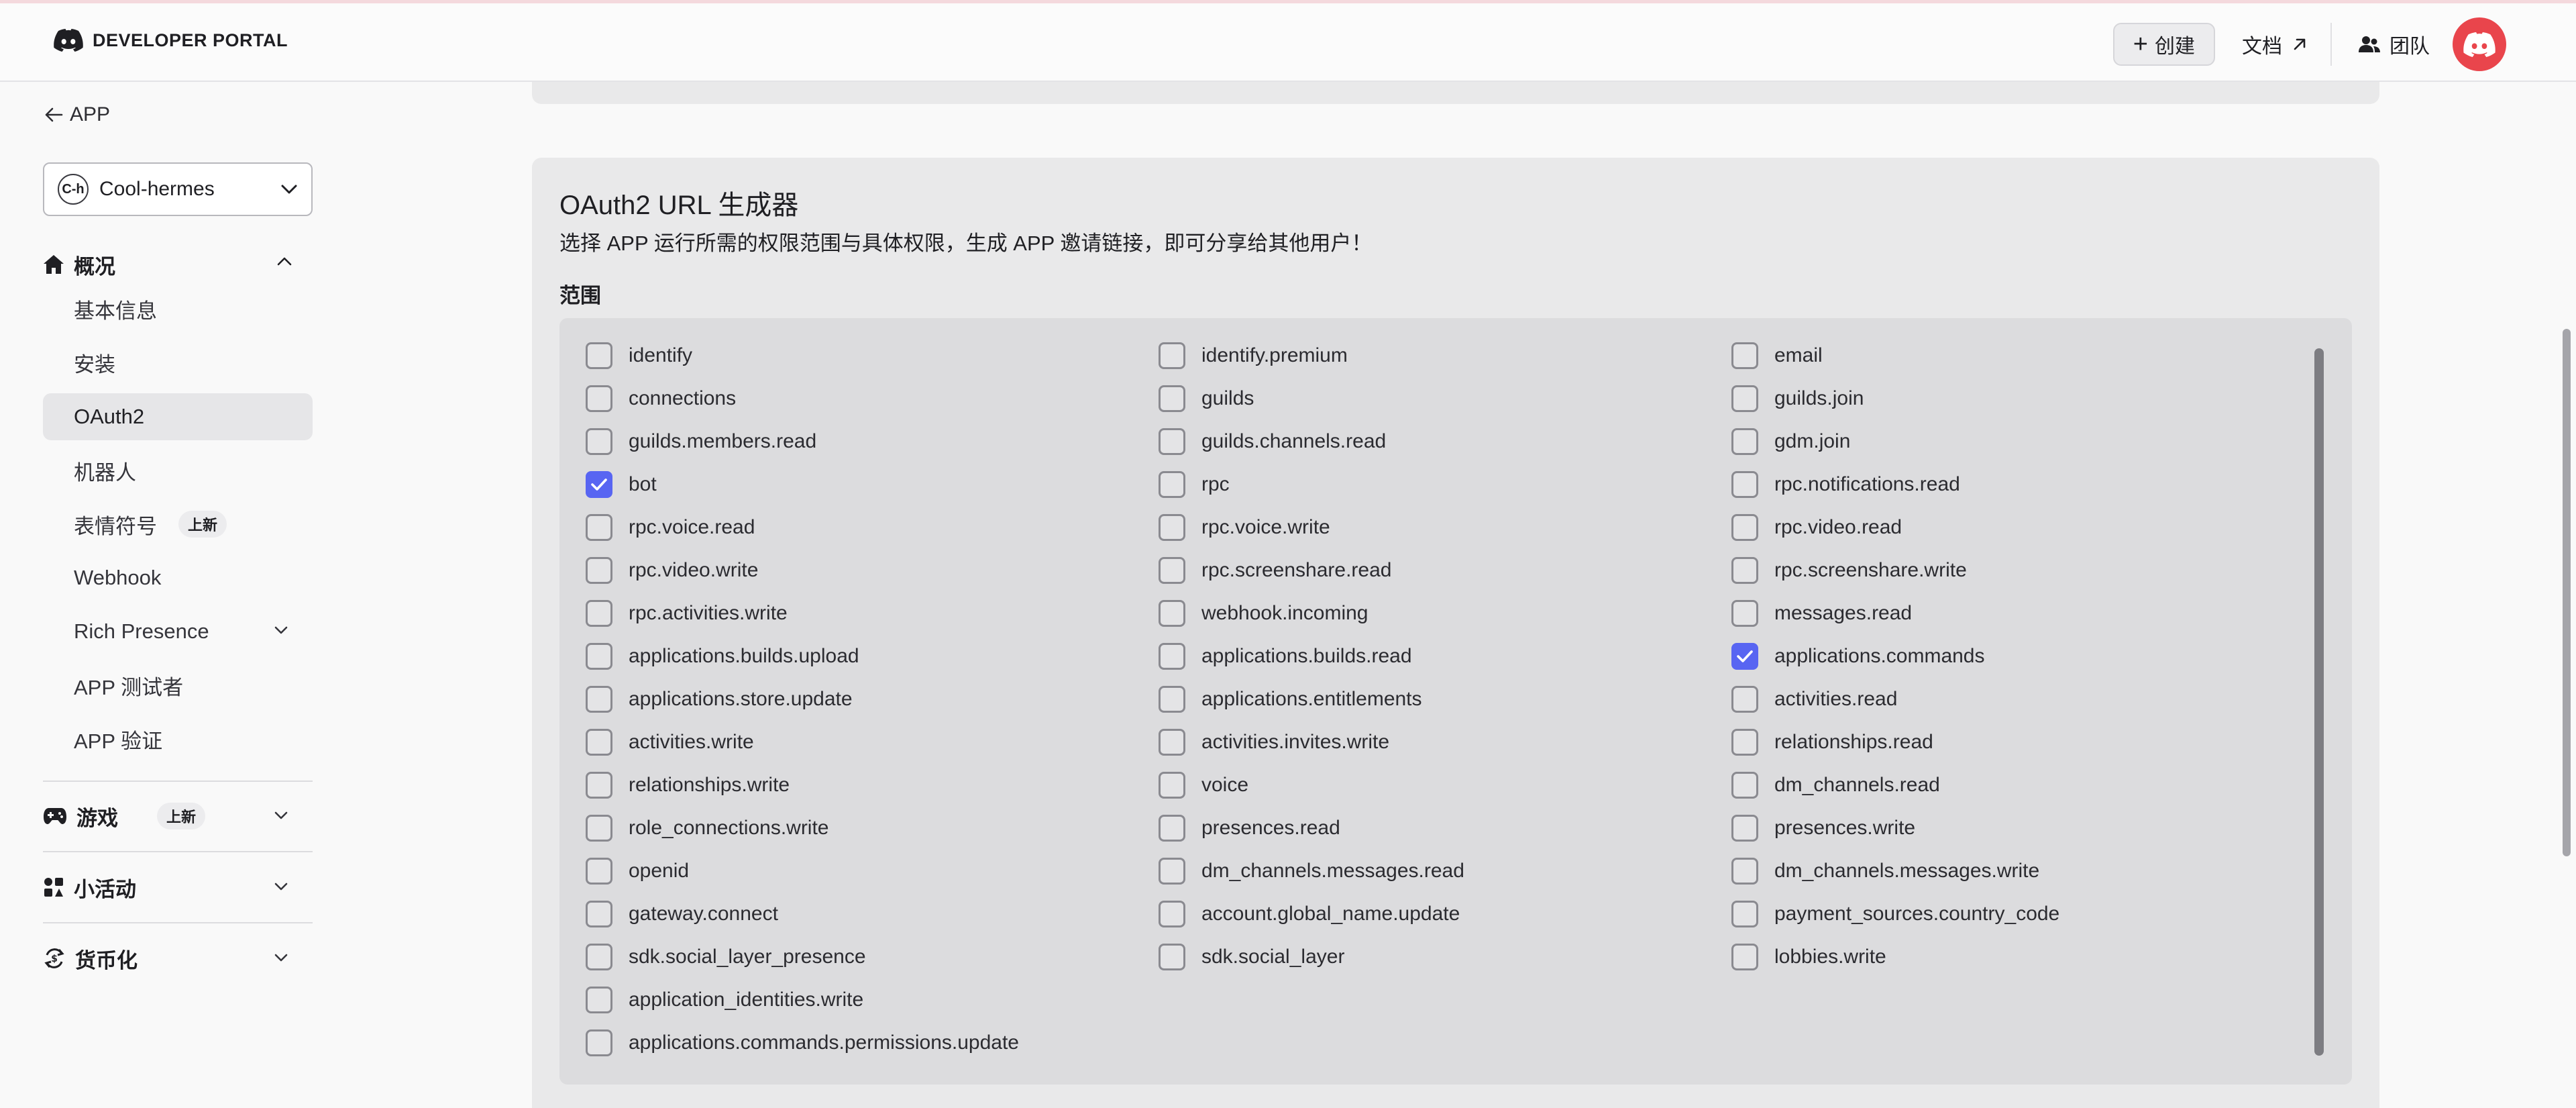 The width and height of the screenshot is (2576, 1108). I want to click on scope-item: rpc.notifications.read, so click(1845, 485).